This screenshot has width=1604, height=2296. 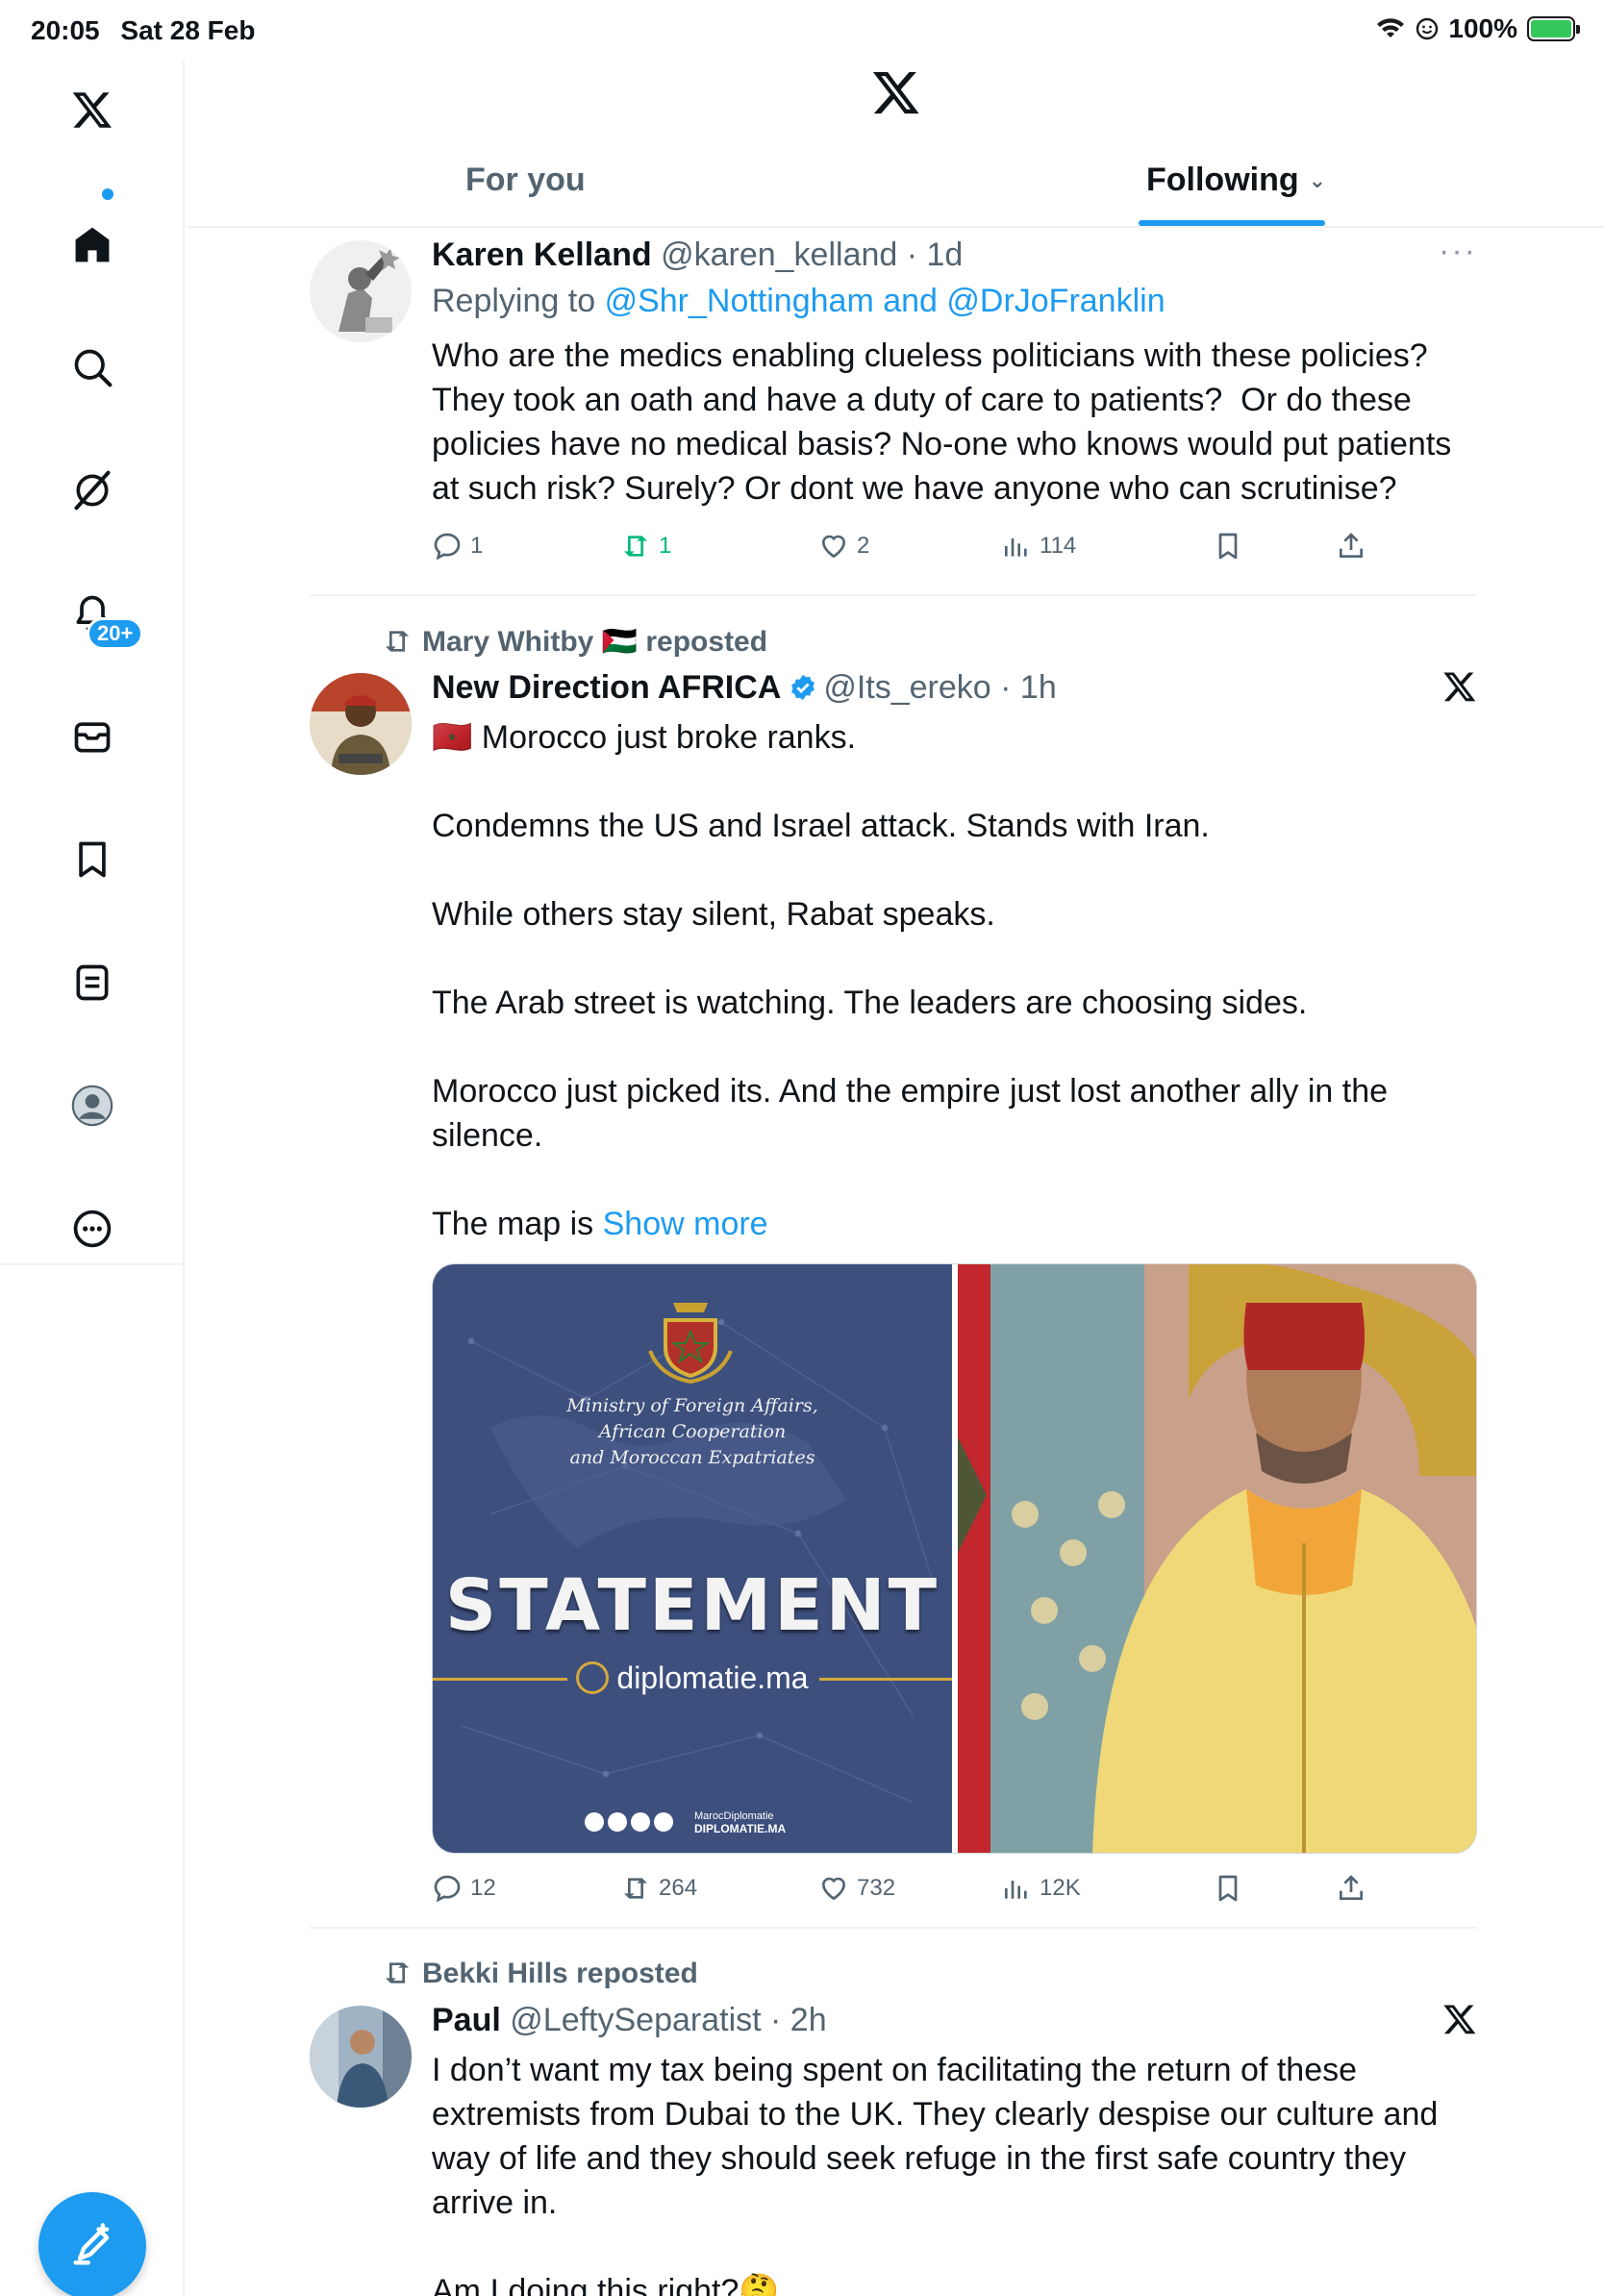 What do you see at coordinates (1060, 1888) in the screenshot?
I see `views-count: 12K` at bounding box center [1060, 1888].